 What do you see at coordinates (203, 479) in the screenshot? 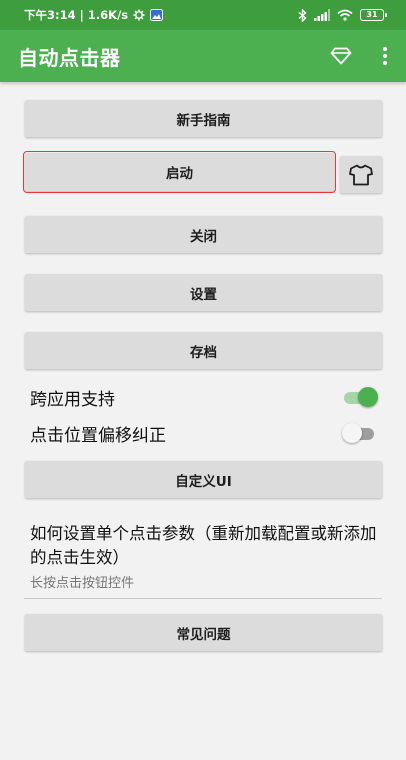
I see `custom-ui-button: 自定义UI` at bounding box center [203, 479].